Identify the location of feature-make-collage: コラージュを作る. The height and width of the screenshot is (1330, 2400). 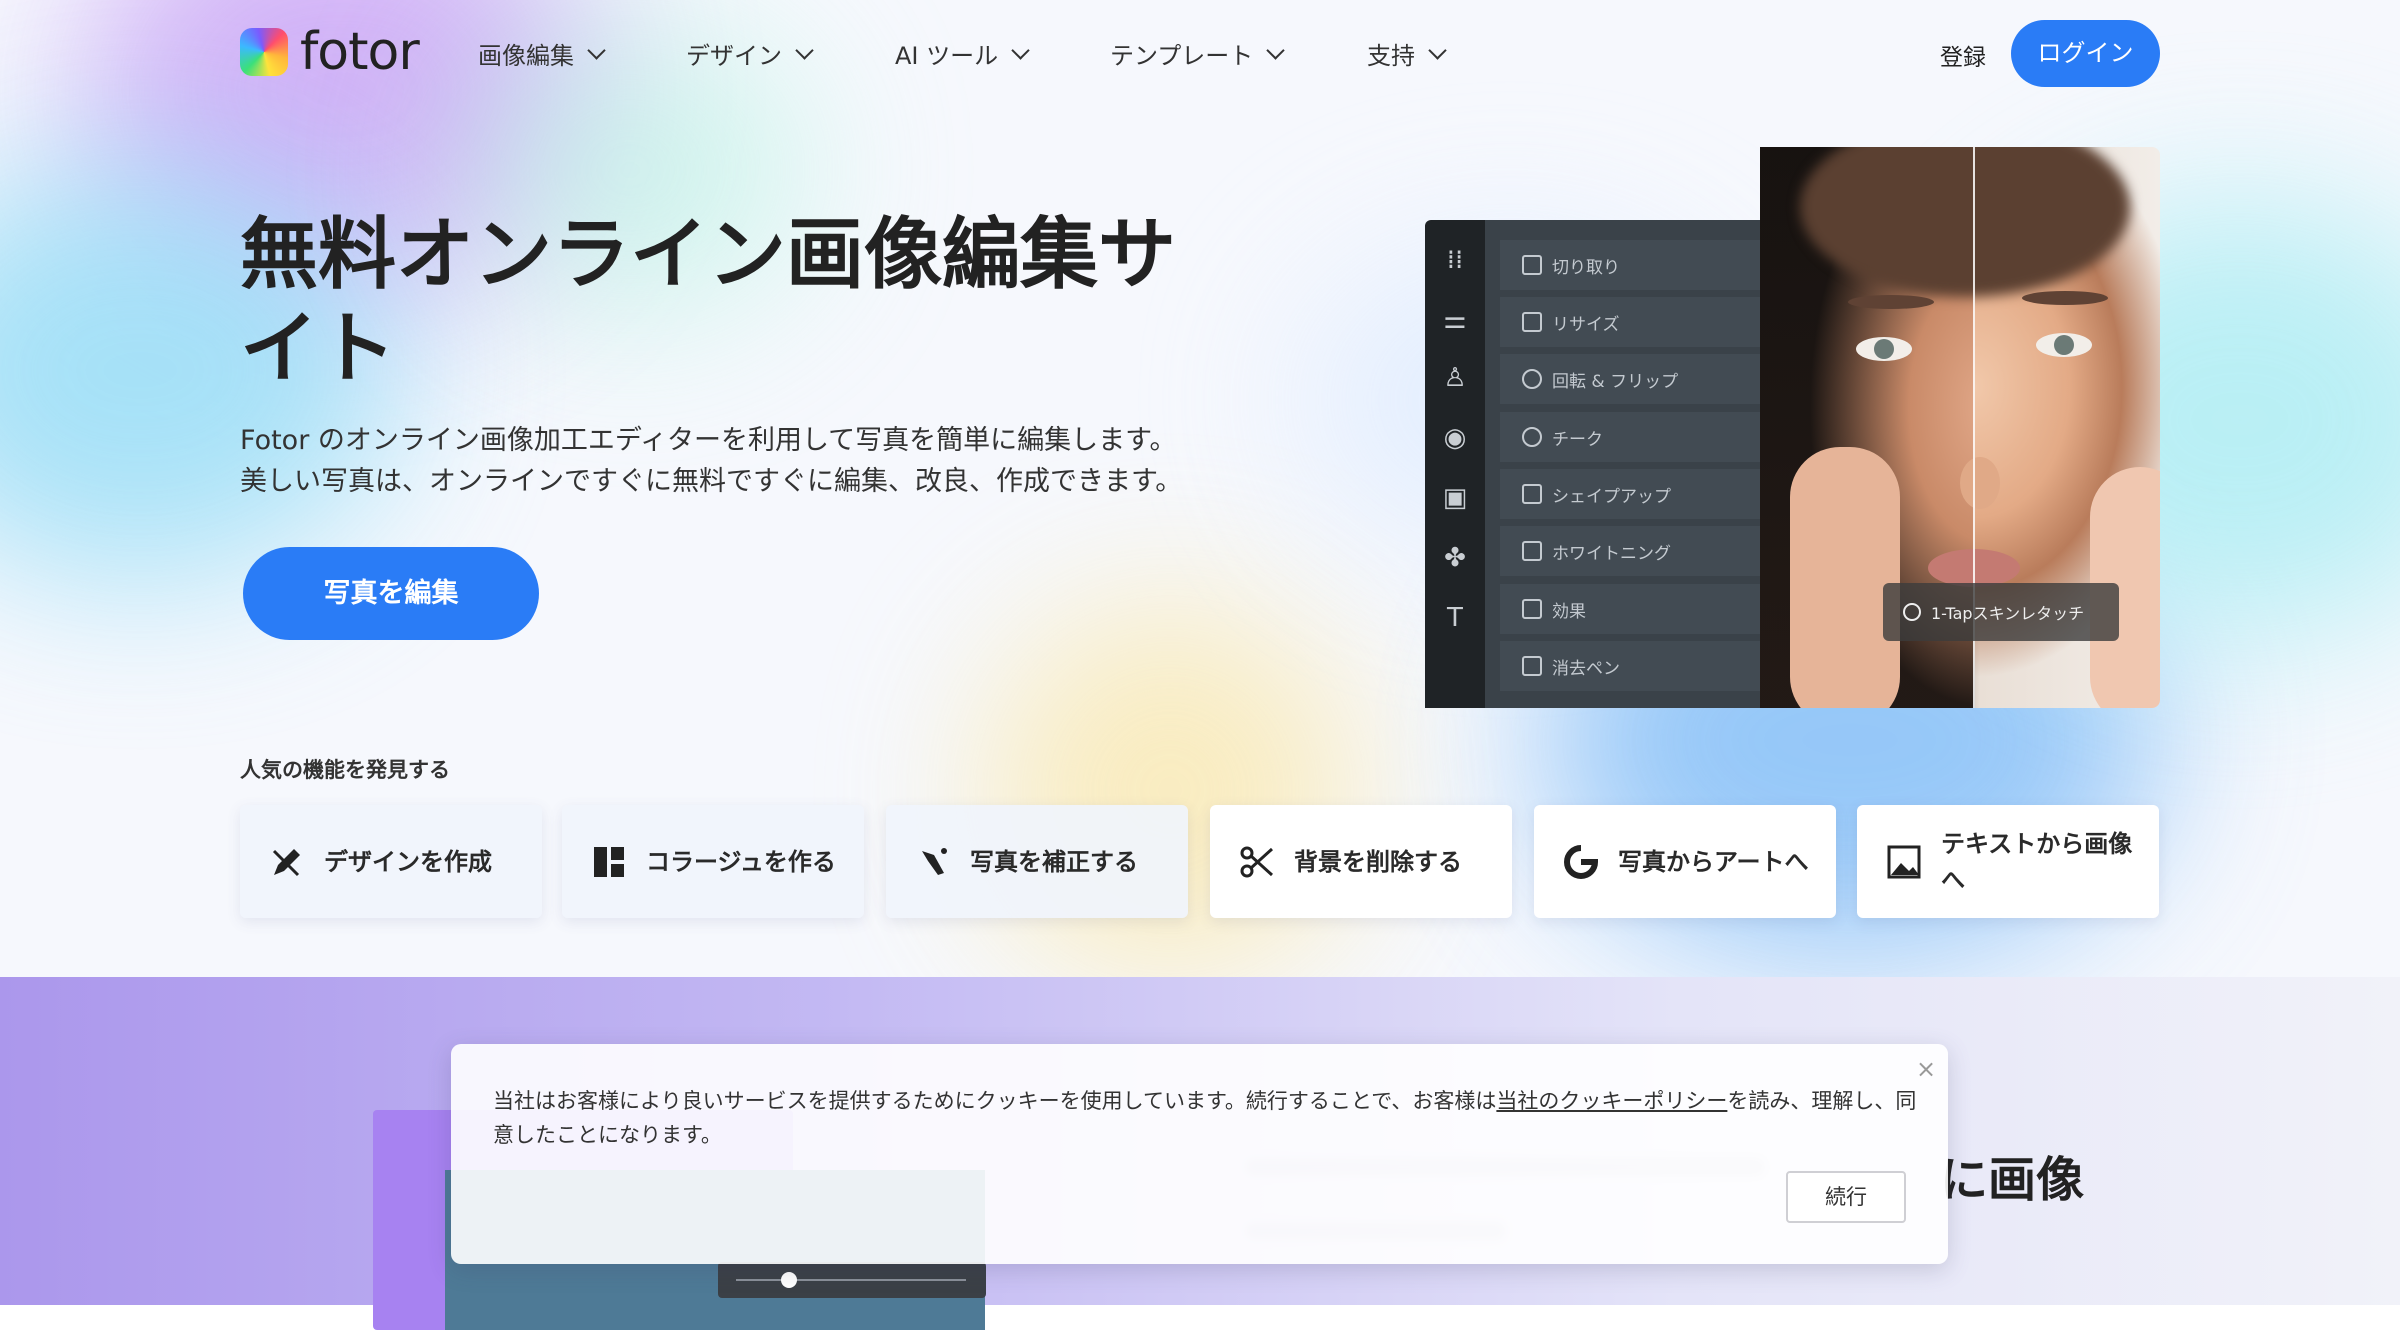
(713, 861).